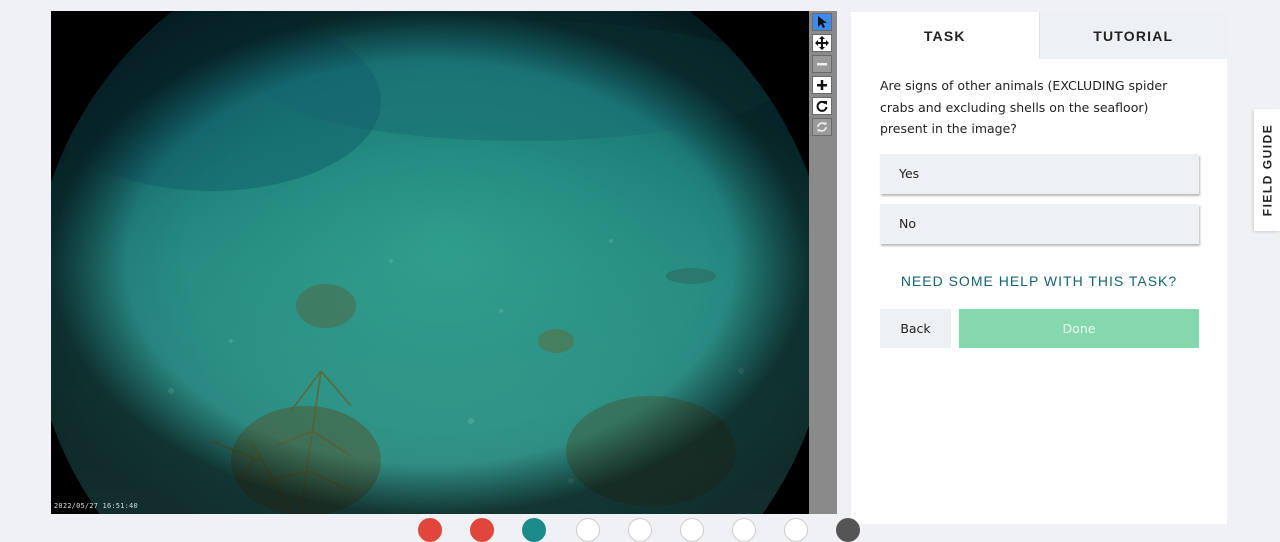 The width and height of the screenshot is (1280, 542). I want to click on zoom-in-button, so click(822, 85).